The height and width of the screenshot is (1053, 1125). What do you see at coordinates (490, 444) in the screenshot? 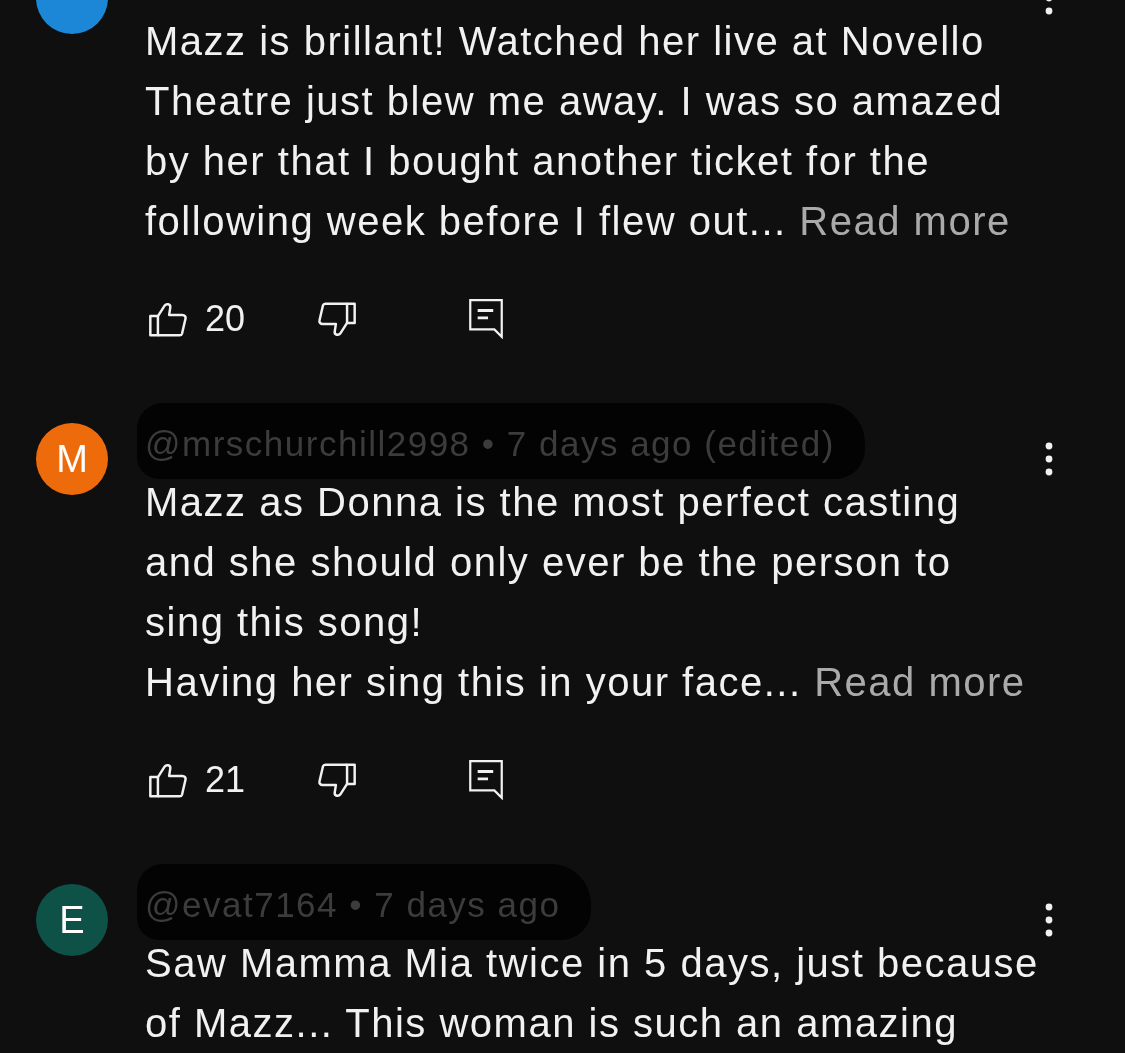
I see `comment-meta: @mrschurchill2998 • 7 days ago (edited)` at bounding box center [490, 444].